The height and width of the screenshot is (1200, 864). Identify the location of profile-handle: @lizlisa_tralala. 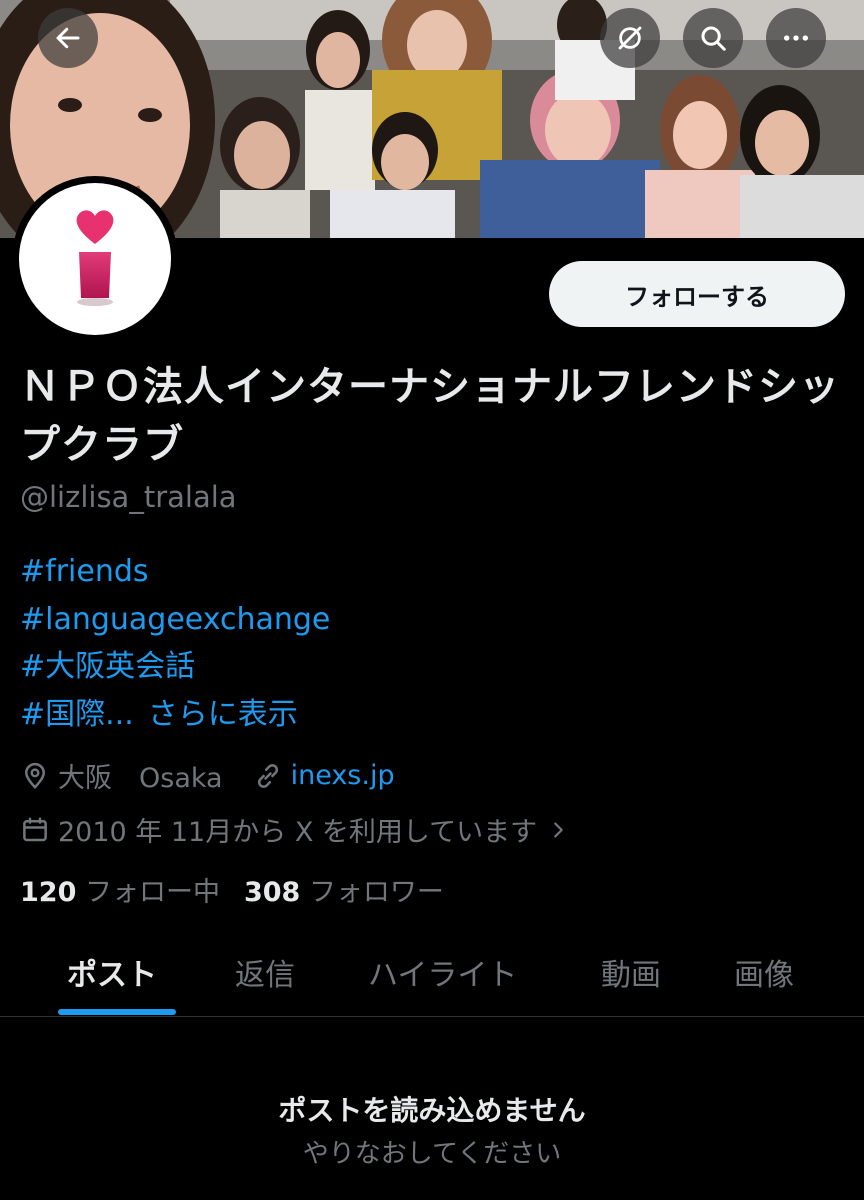
(128, 497).